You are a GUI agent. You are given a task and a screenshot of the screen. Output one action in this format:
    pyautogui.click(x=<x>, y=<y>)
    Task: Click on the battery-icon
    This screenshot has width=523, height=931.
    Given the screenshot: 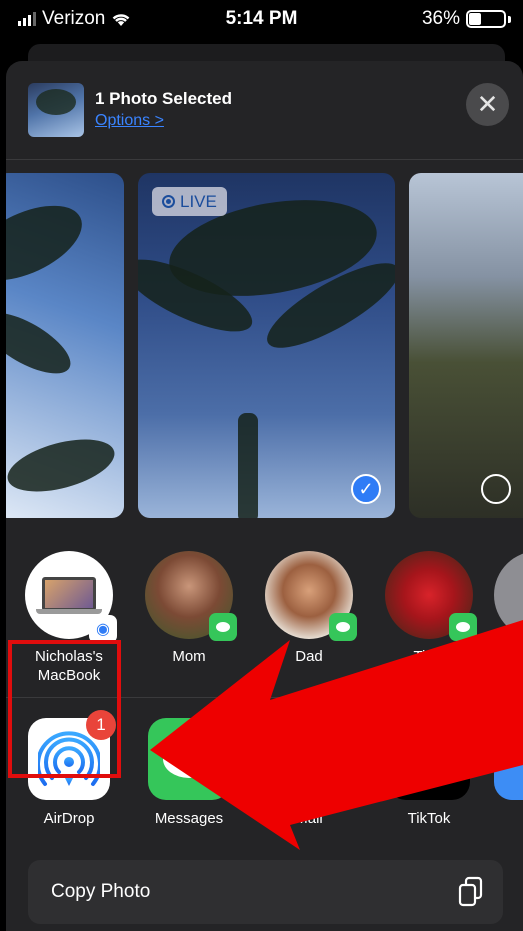 What is the action you would take?
    pyautogui.click(x=486, y=19)
    